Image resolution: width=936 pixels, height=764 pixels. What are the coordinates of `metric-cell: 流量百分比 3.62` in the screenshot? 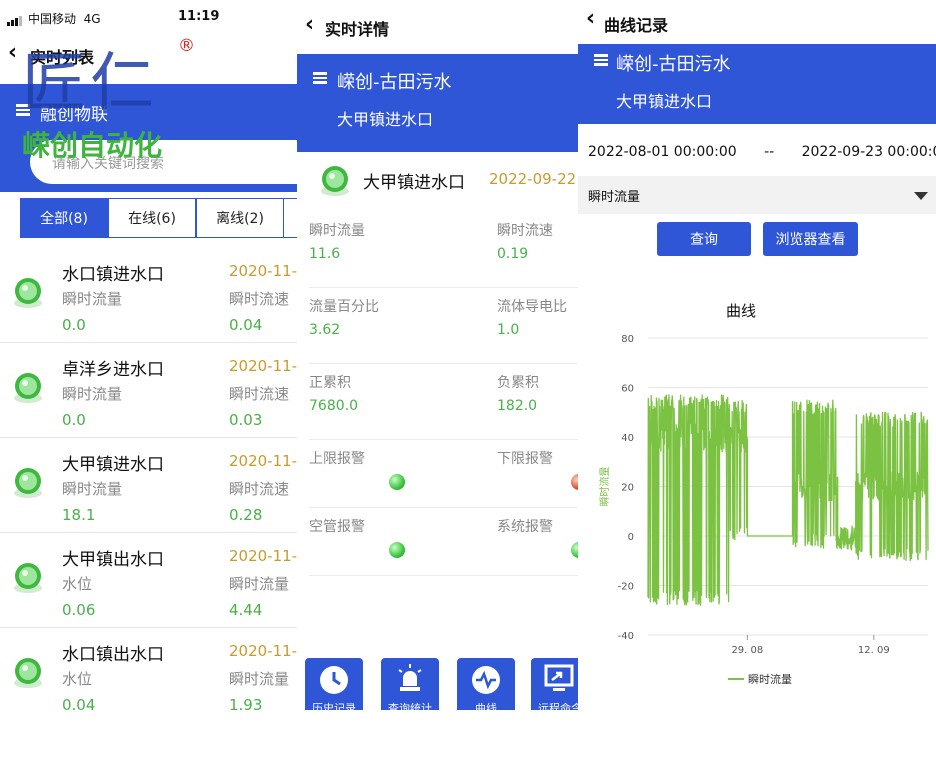 It's located at (403, 326).